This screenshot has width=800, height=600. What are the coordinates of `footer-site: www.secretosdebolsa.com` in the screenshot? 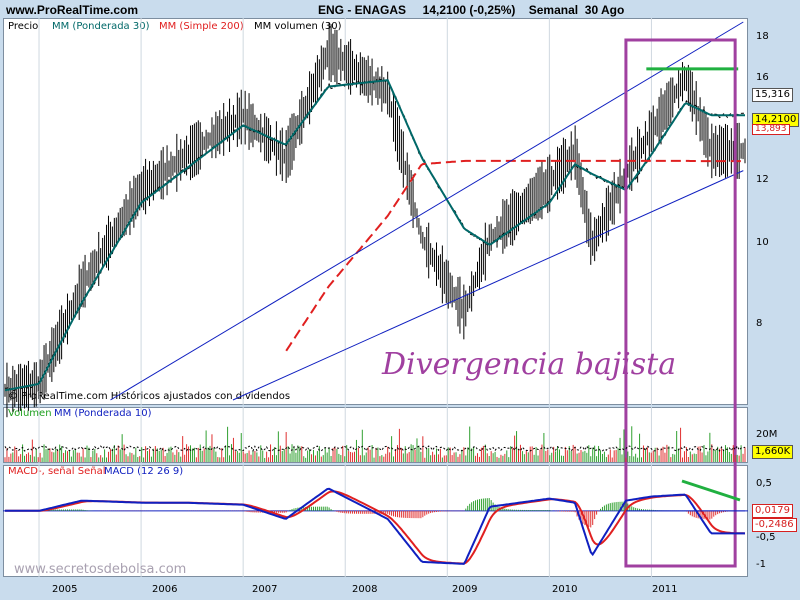 It's located at (100, 569).